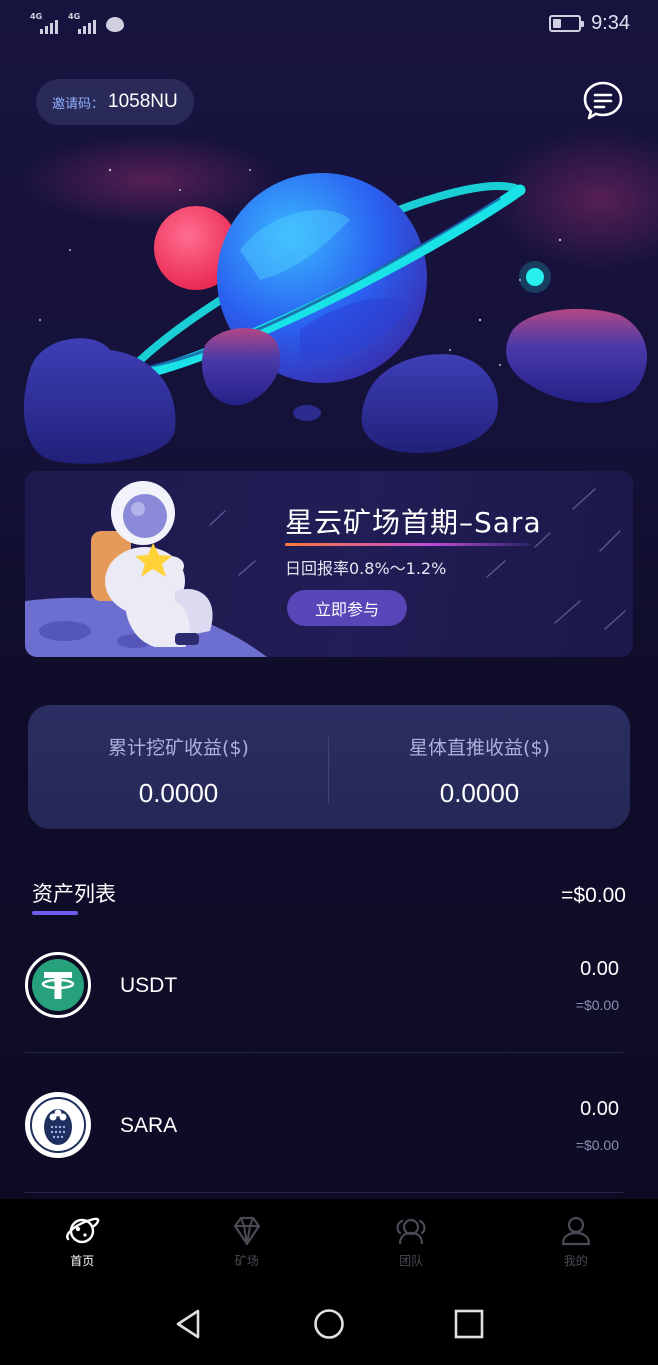  I want to click on list-item-usdt: USDT 0.00 =$0.00, so click(324, 1021).